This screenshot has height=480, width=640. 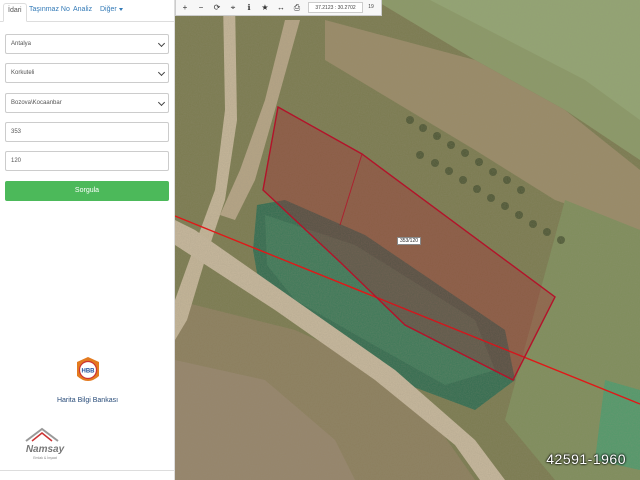 What do you see at coordinates (15, 12) in the screenshot?
I see `tab-idari: İdari` at bounding box center [15, 12].